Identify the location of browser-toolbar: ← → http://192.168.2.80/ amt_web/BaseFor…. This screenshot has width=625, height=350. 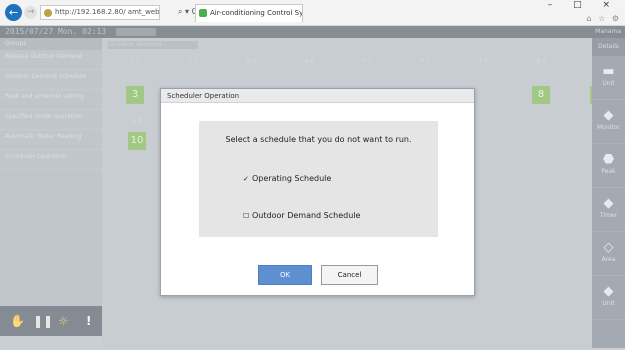
(312, 13).